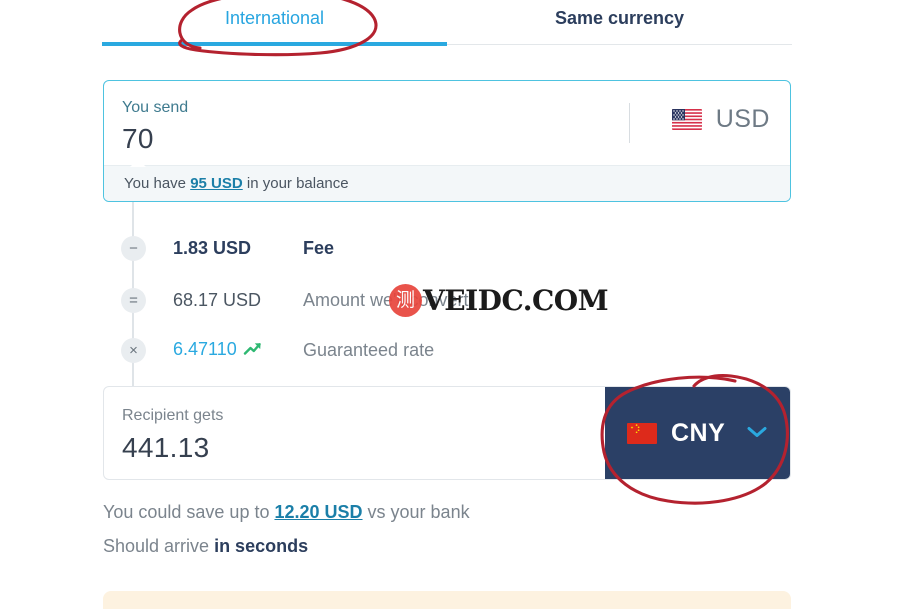 Image resolution: width=915 pixels, height=609 pixels. Describe the element at coordinates (274, 26) in the screenshot. I see `tab-international: International` at that location.